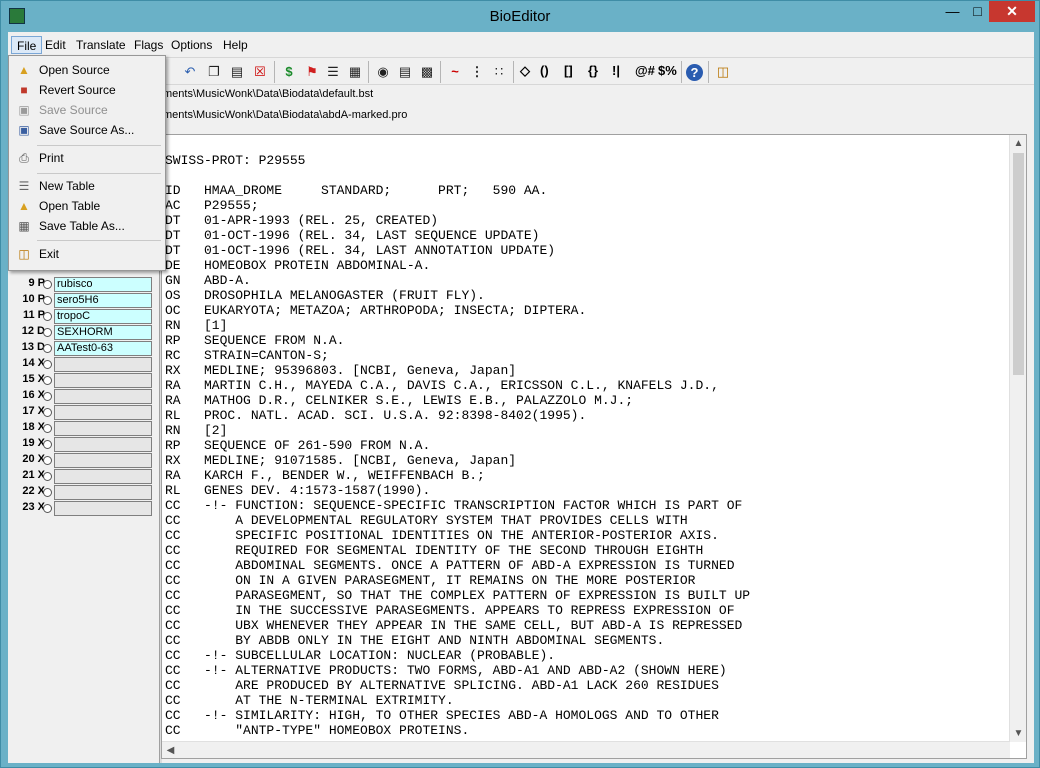 The width and height of the screenshot is (1040, 768). Describe the element at coordinates (87, 206) in the screenshot. I see `menu-open-table: ▲ Open Table` at that location.